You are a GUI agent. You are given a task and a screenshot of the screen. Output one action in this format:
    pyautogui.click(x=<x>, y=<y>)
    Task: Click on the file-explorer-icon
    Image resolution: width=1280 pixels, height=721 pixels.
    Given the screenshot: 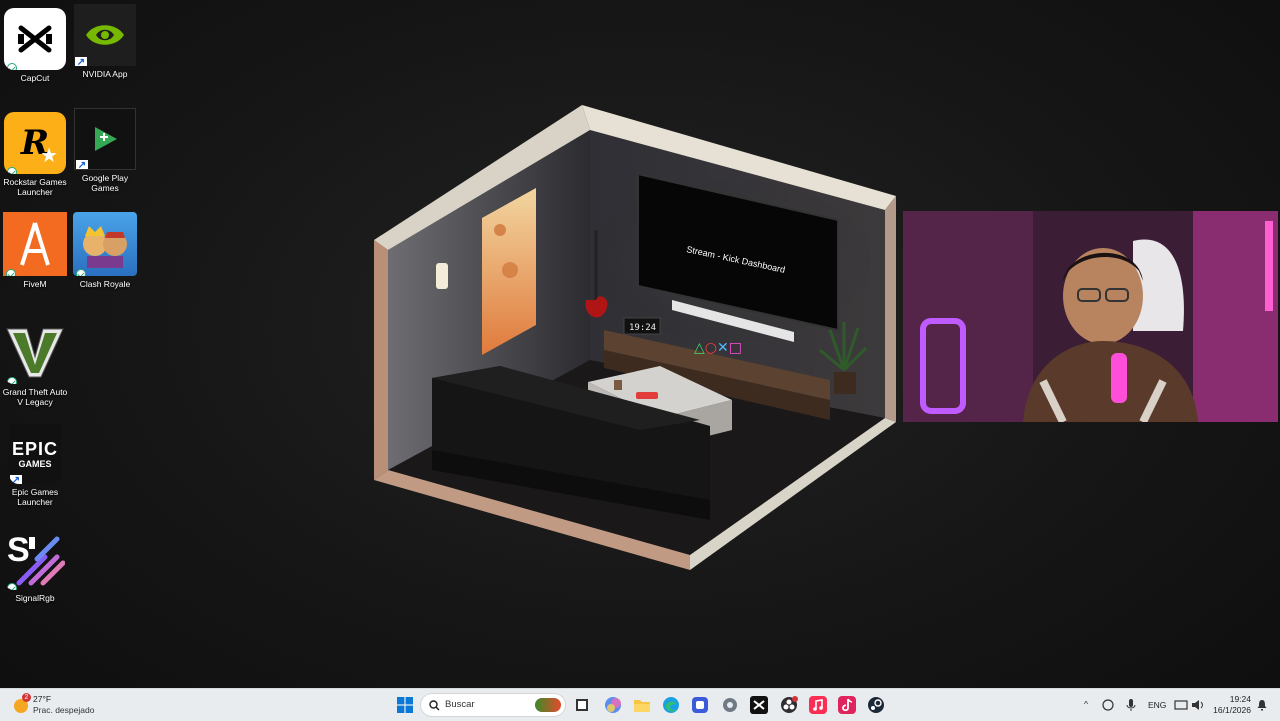 What is the action you would take?
    pyautogui.click(x=642, y=705)
    